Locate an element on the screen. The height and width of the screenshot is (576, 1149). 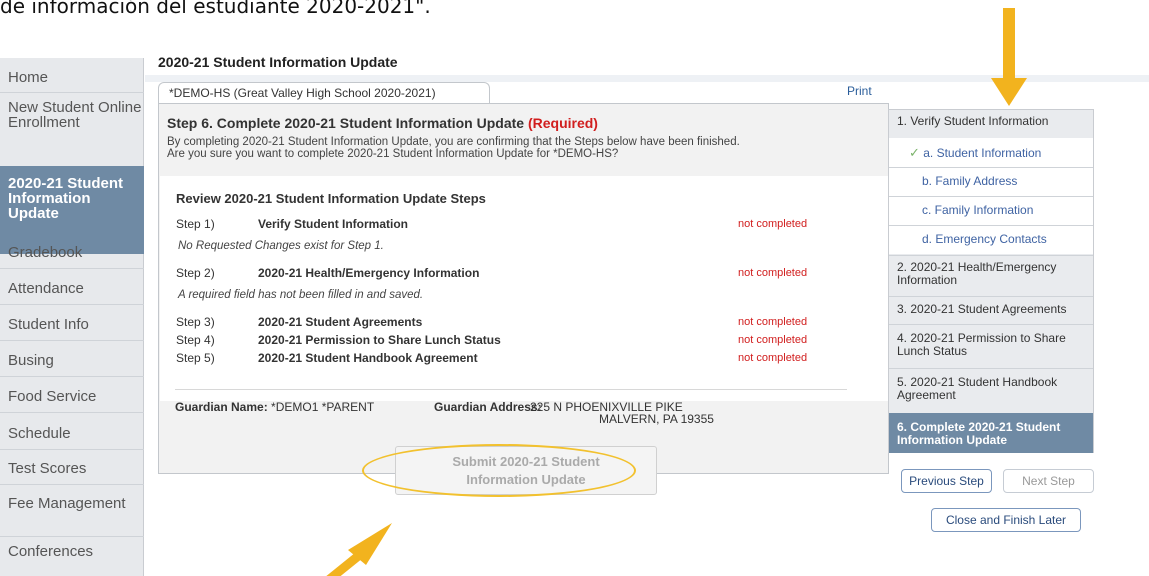
guardian-address-line: MALVERN, PA 19355 is located at coordinates (656, 419).